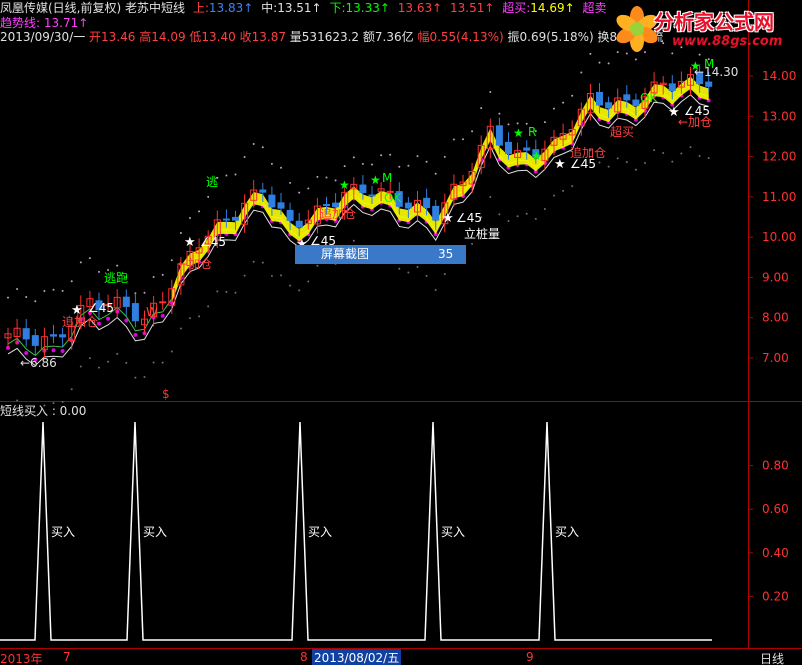 This screenshot has height=665, width=802. I want to click on low-price-mark: ←6.86, so click(38, 363).